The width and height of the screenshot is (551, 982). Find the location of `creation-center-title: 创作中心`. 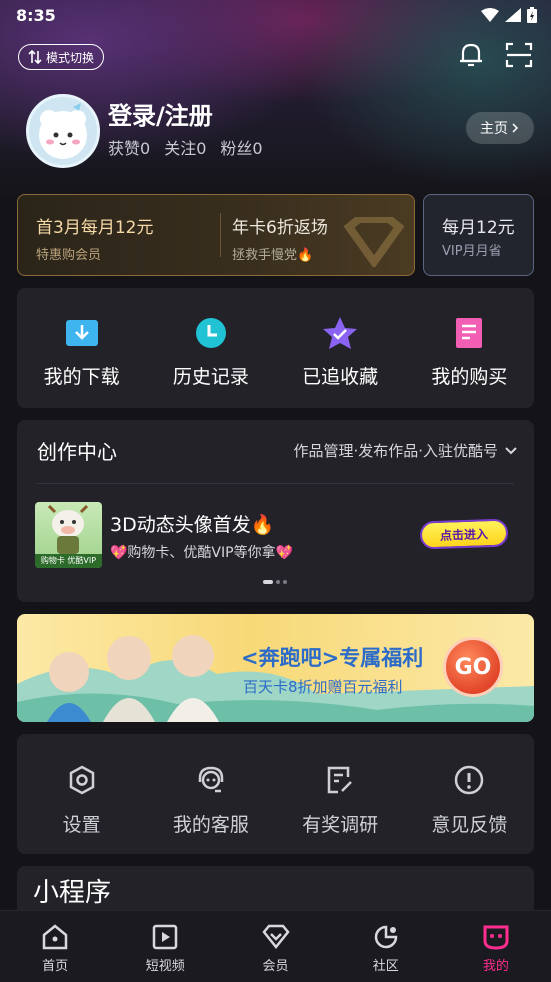

creation-center-title: 创作中心 is located at coordinates (77, 452).